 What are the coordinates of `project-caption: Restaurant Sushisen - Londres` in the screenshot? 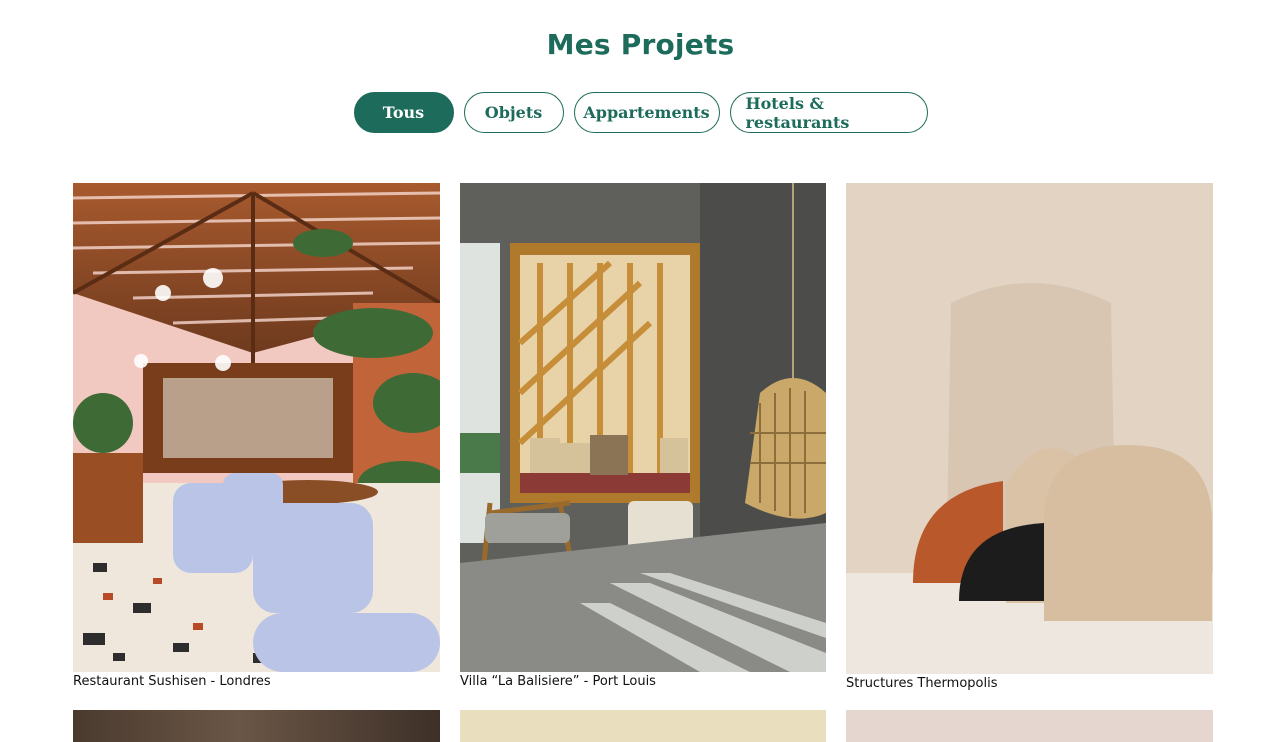 It's located at (172, 681).